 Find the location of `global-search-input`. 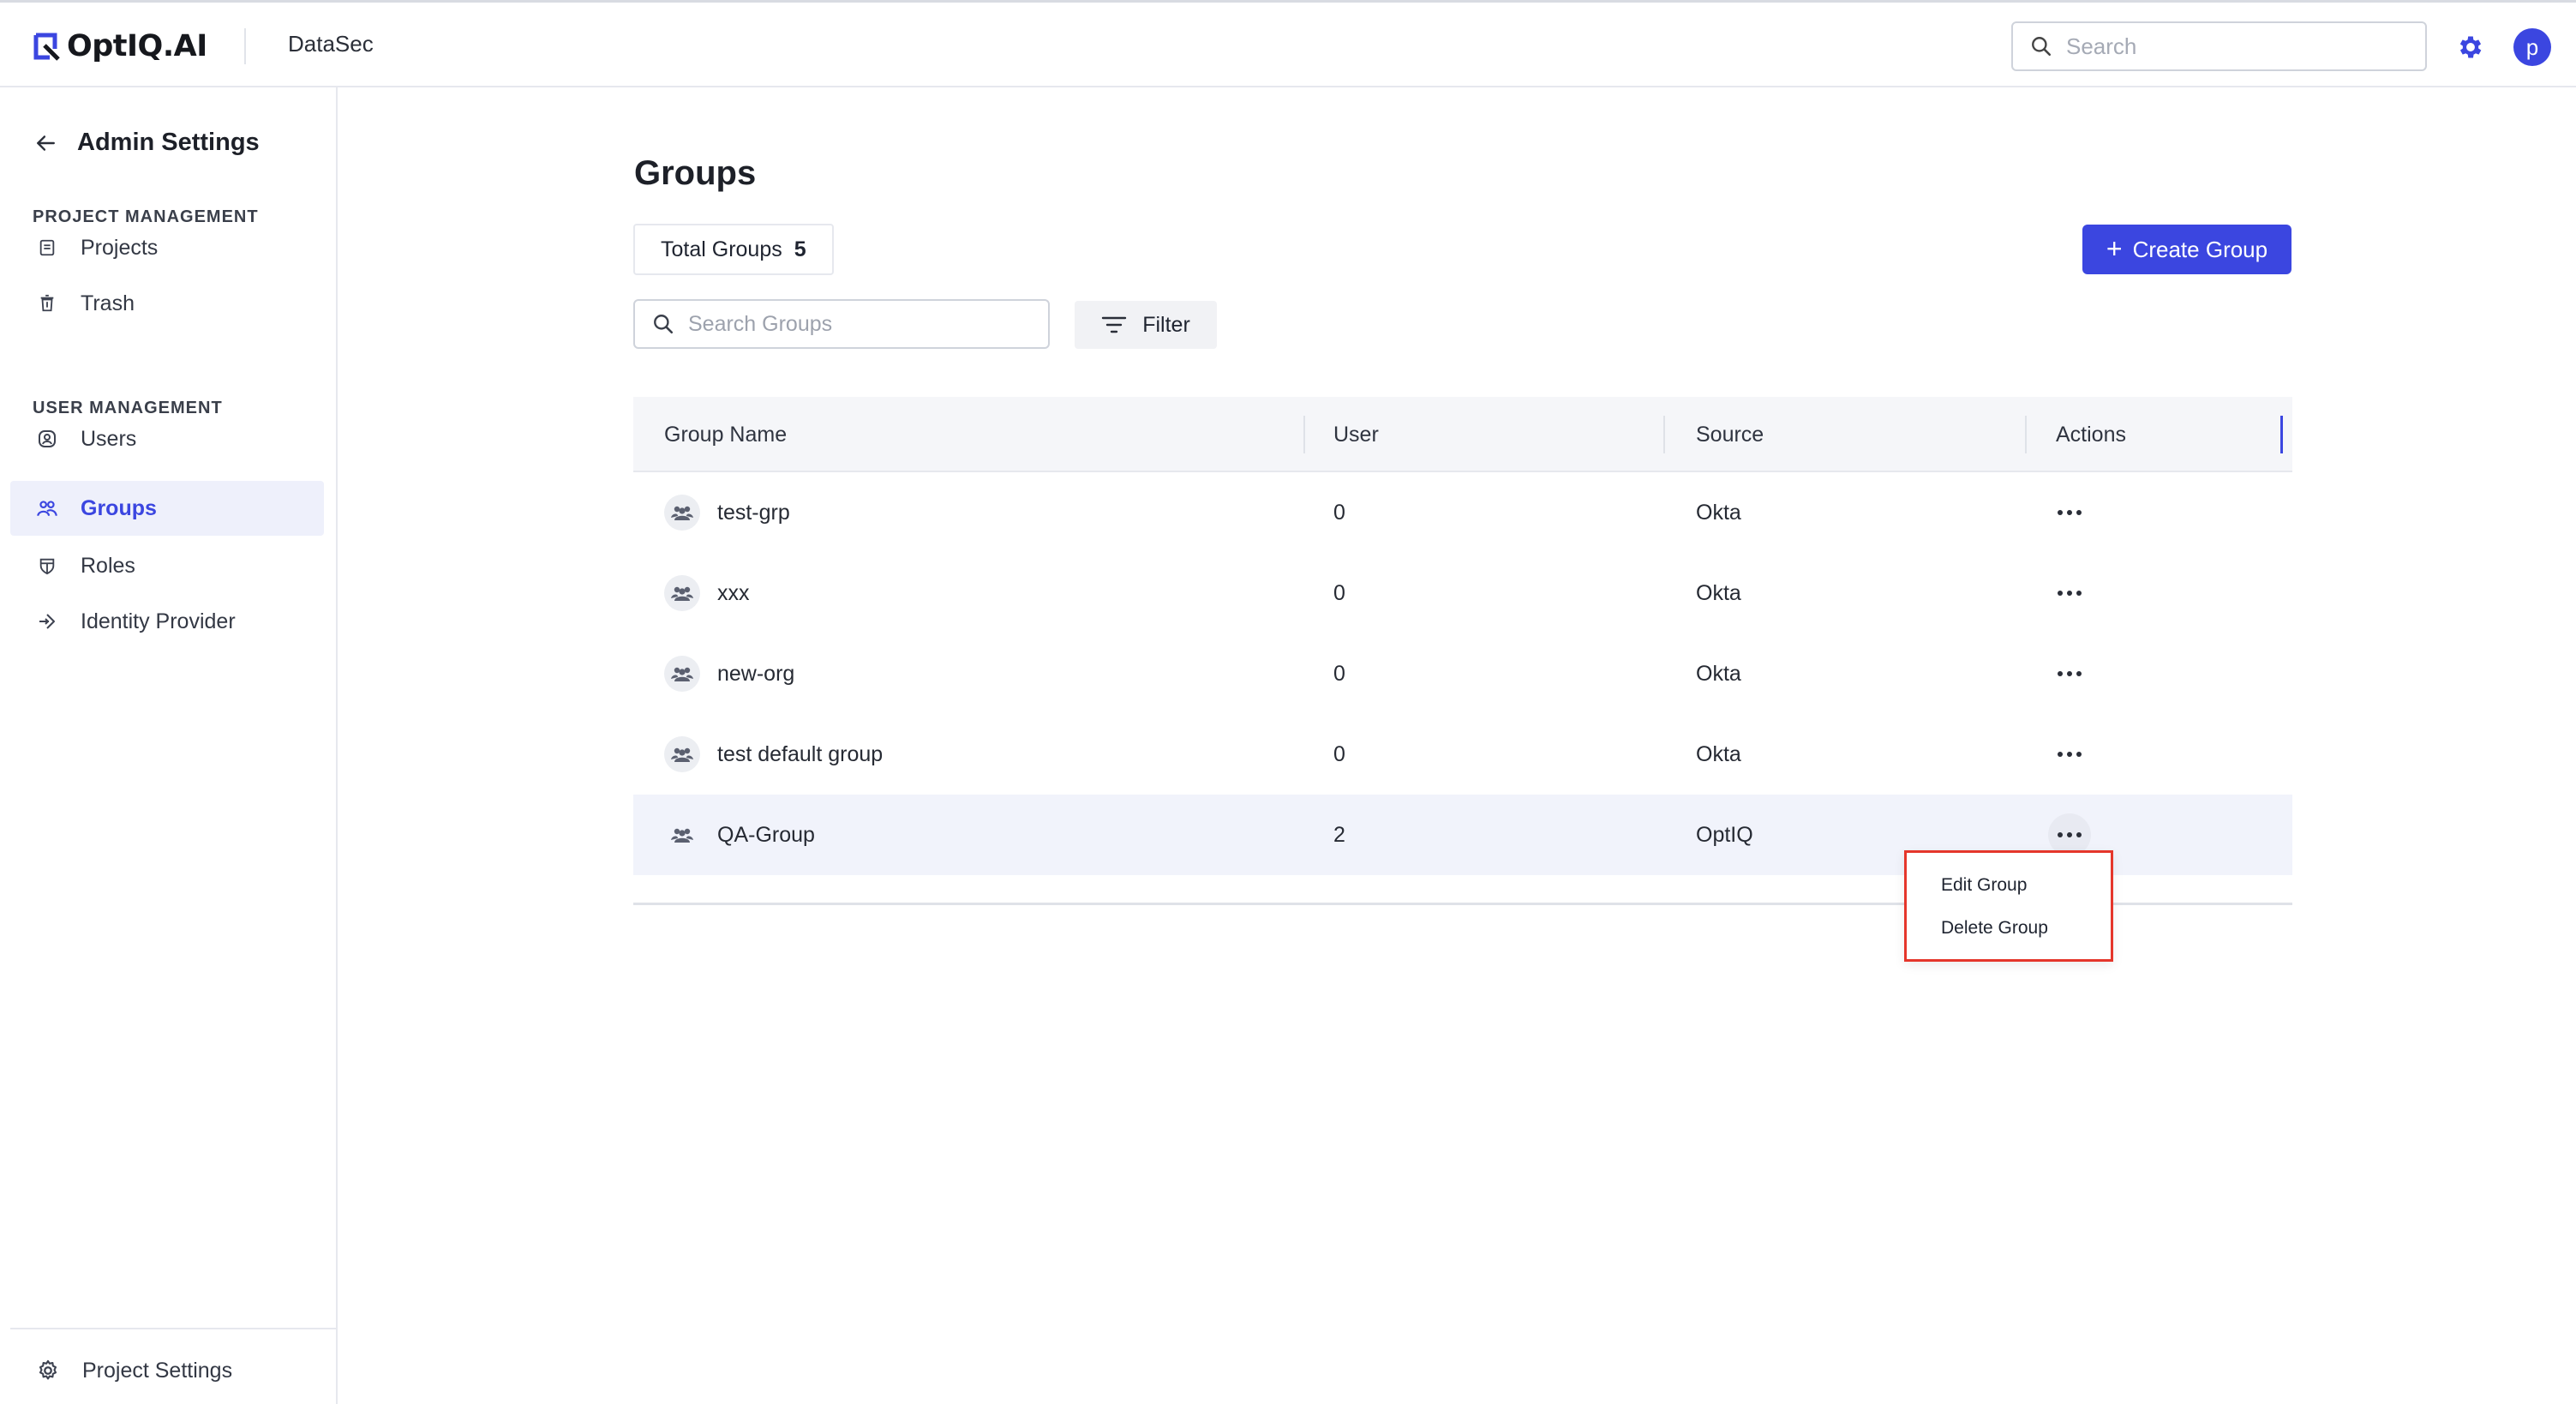

global-search-input is located at coordinates (2229, 46).